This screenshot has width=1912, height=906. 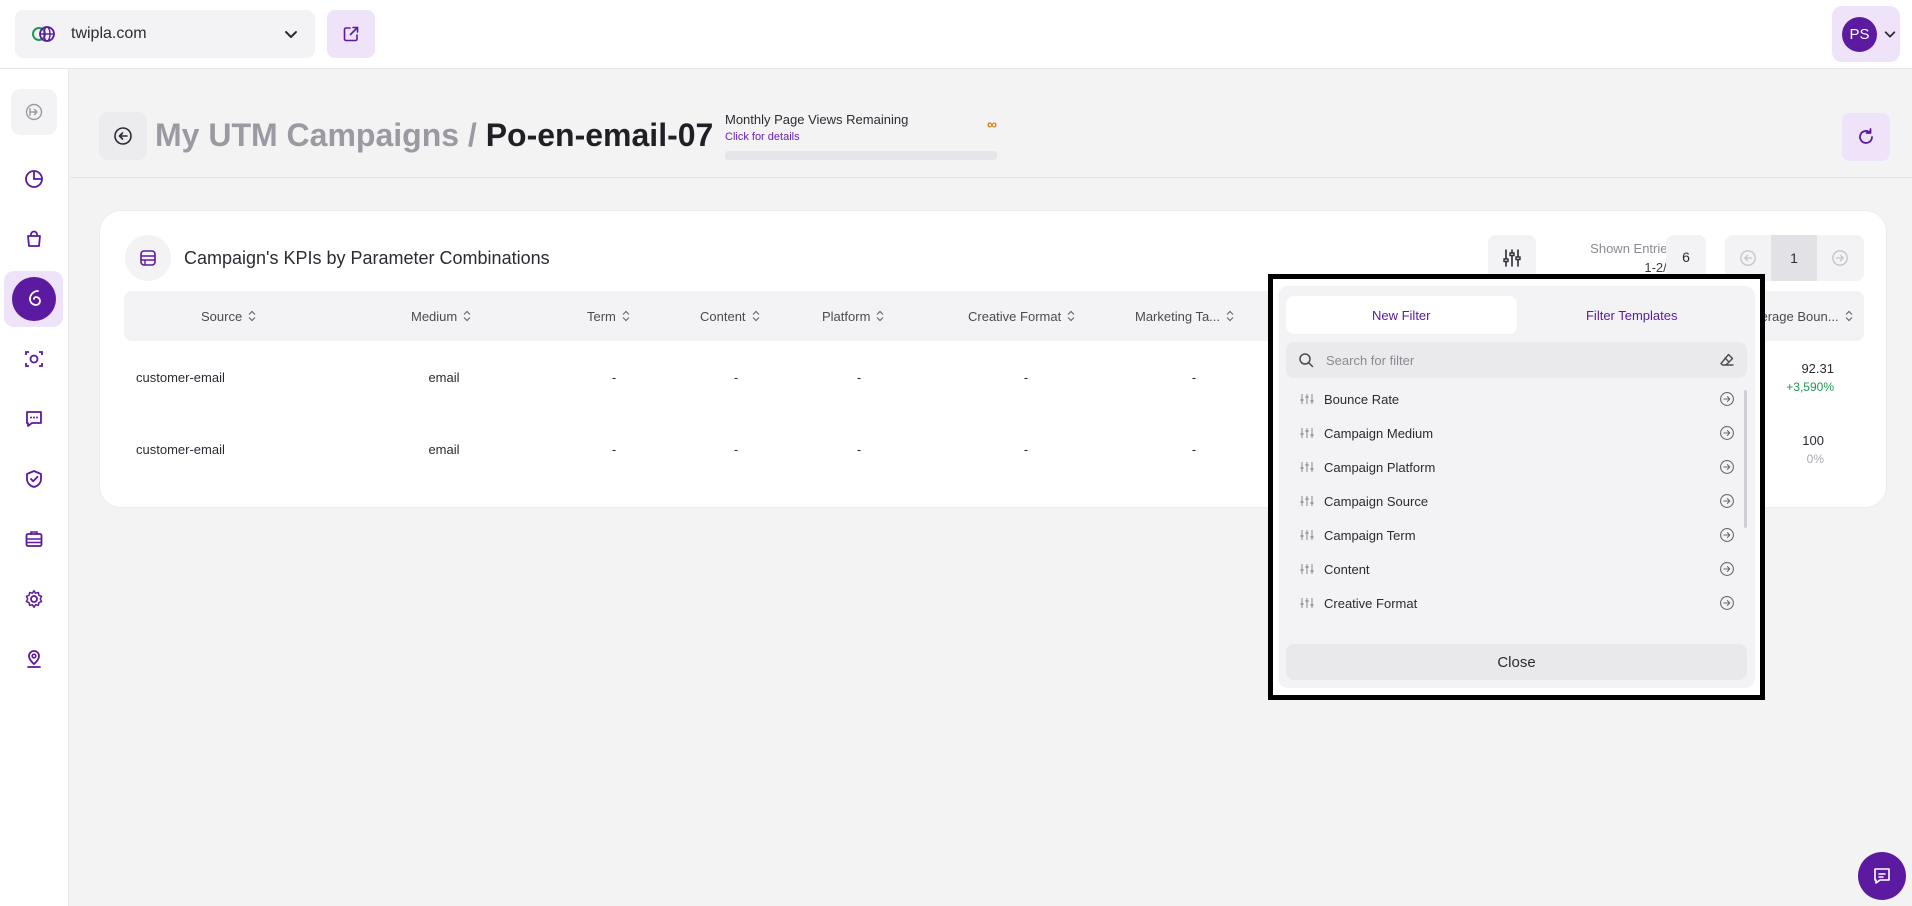 I want to click on back-button, so click(x=123, y=136).